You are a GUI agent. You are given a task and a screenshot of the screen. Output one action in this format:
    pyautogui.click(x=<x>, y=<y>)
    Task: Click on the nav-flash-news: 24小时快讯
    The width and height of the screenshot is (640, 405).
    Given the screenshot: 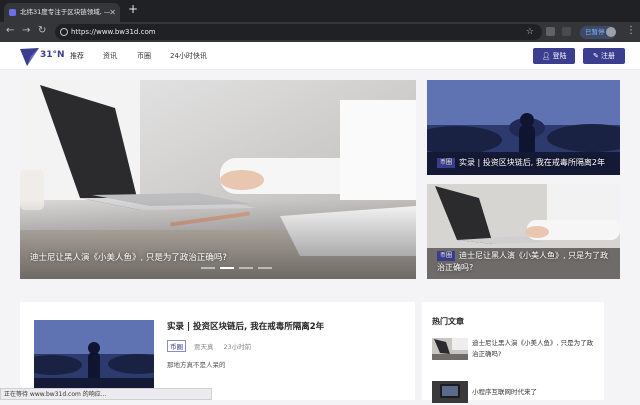 What is the action you would take?
    pyautogui.click(x=188, y=56)
    